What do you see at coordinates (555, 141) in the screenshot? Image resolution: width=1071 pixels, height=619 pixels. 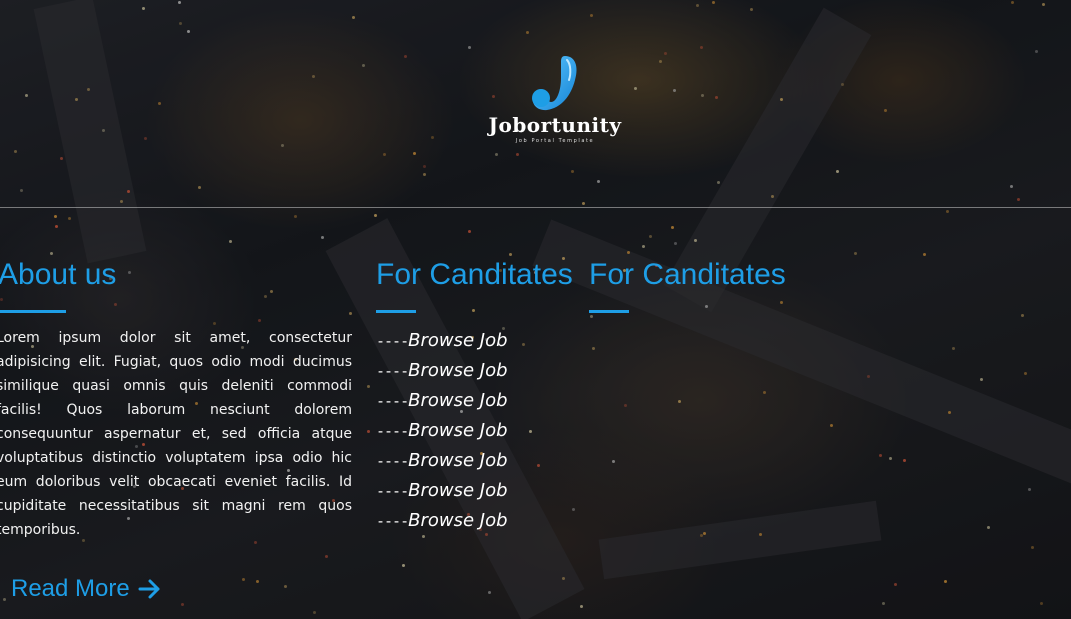 I see `brand-tagline: Job Portal Template` at bounding box center [555, 141].